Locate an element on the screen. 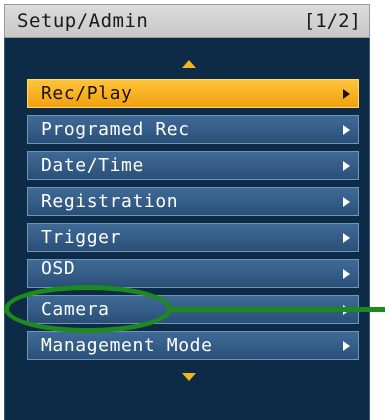 This screenshot has height=420, width=385. menu-item-label: Rec/Play is located at coordinates (87, 93).